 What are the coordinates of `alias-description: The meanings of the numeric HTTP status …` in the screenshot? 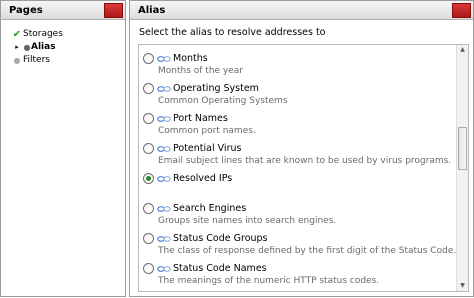 It's located at (269, 281).